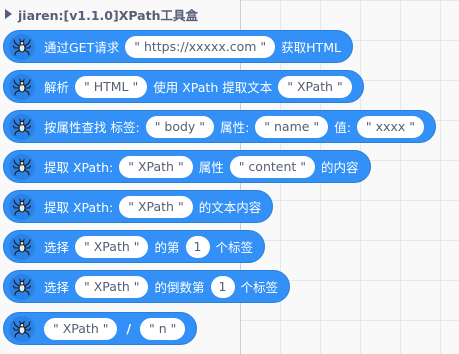 This screenshot has width=459, height=354. I want to click on tag-input: " body ", so click(180, 126).